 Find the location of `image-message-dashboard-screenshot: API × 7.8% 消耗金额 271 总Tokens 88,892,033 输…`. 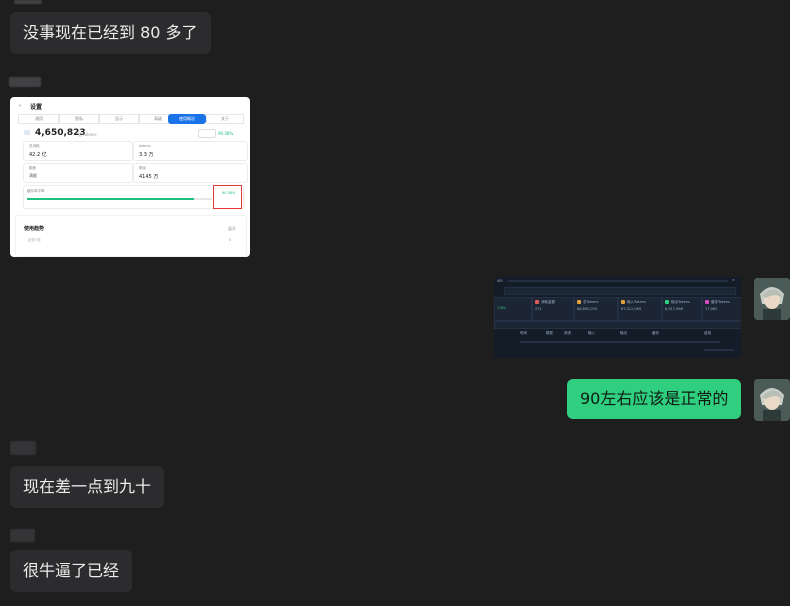

image-message-dashboard-screenshot: API × 7.8% 消耗金额 271 总Tokens 88,892,033 输… is located at coordinates (617, 317).